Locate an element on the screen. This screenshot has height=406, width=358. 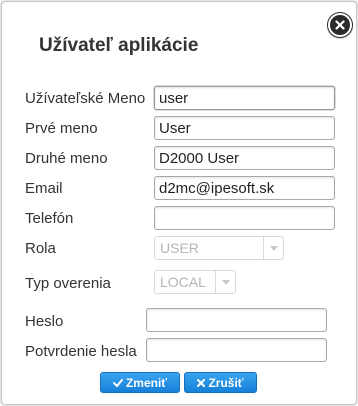
email-label: Email is located at coordinates (44, 188).